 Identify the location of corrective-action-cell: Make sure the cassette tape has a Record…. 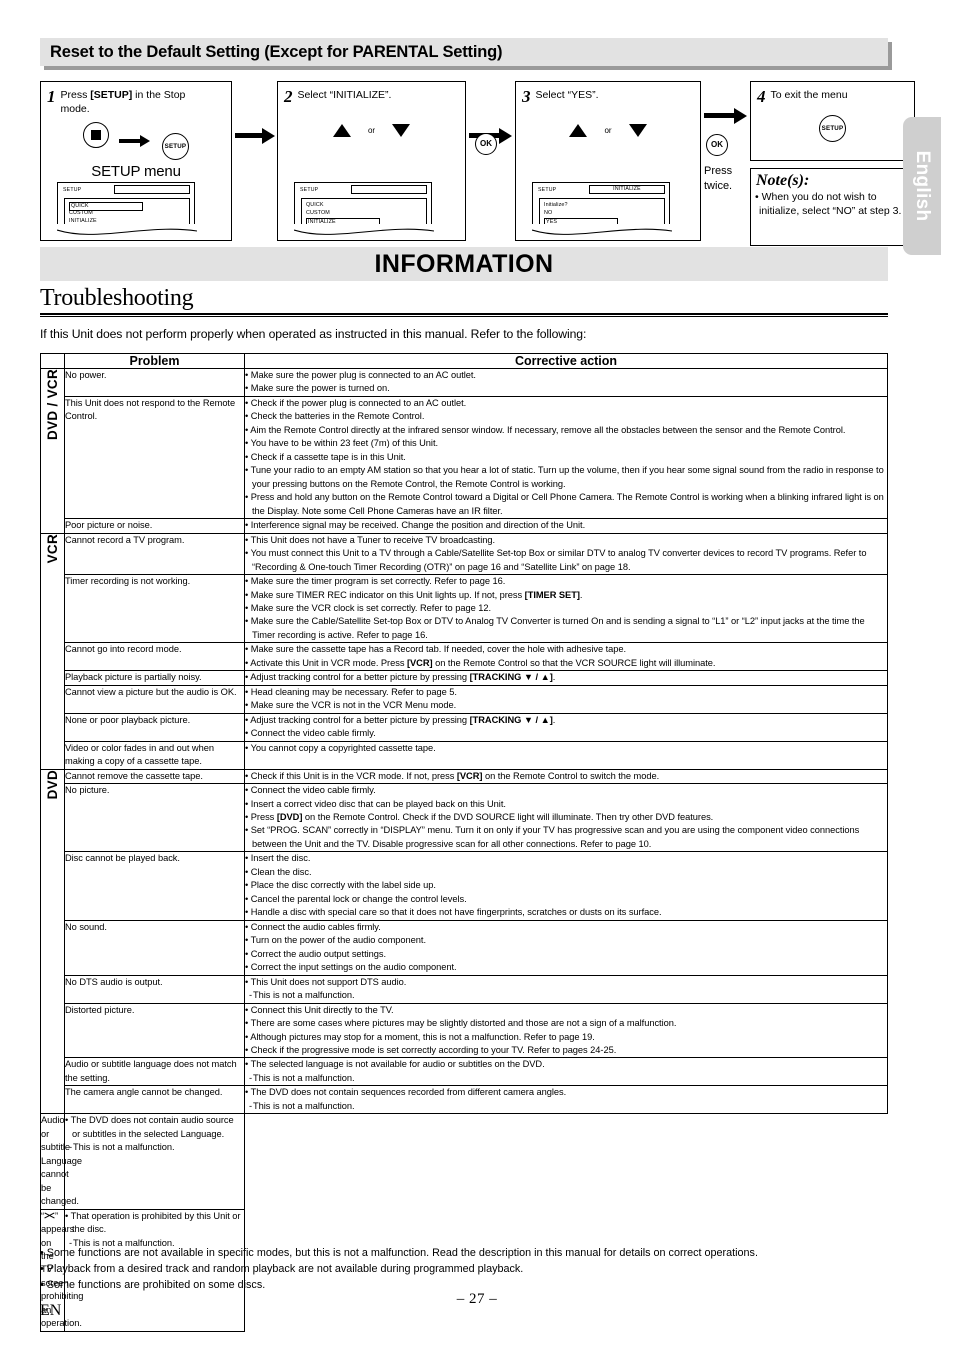
(566, 657).